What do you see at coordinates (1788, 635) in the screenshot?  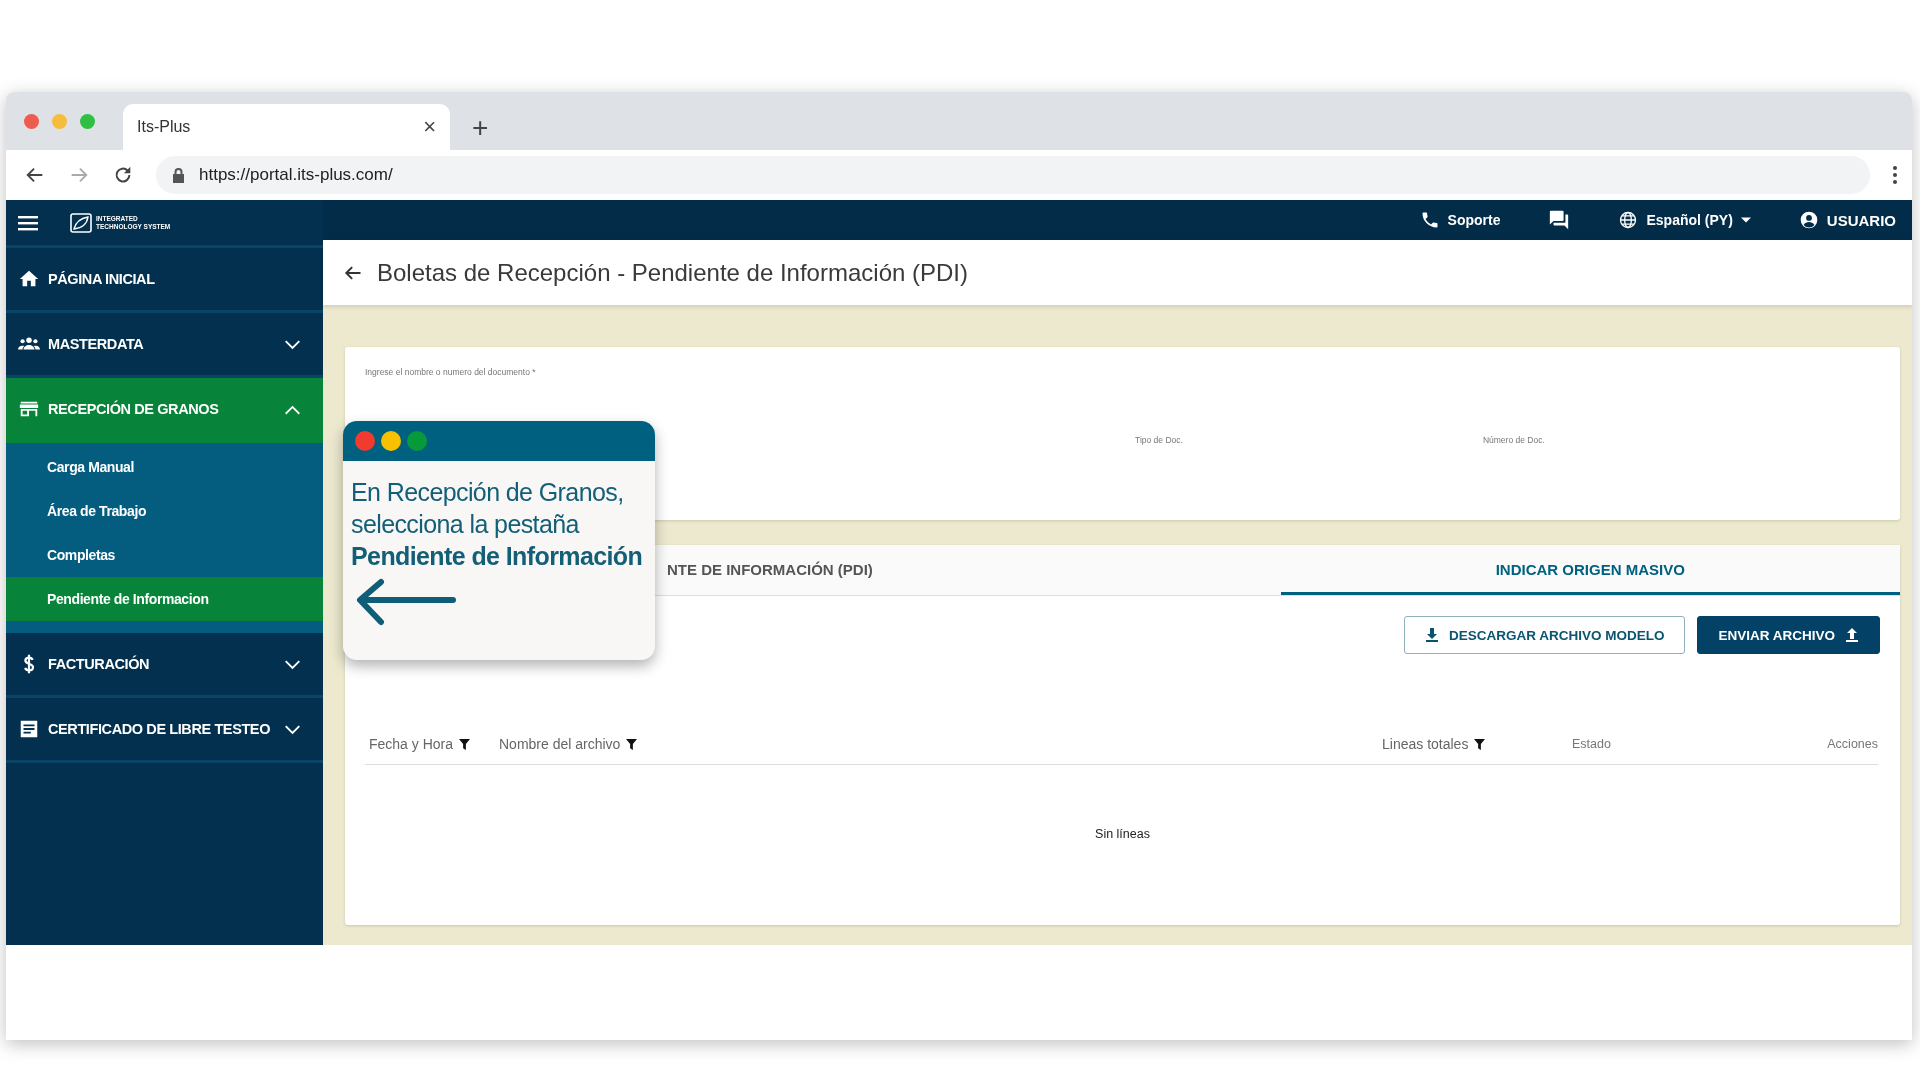 I see `send-button: ENVIAR ARCHIVO` at bounding box center [1788, 635].